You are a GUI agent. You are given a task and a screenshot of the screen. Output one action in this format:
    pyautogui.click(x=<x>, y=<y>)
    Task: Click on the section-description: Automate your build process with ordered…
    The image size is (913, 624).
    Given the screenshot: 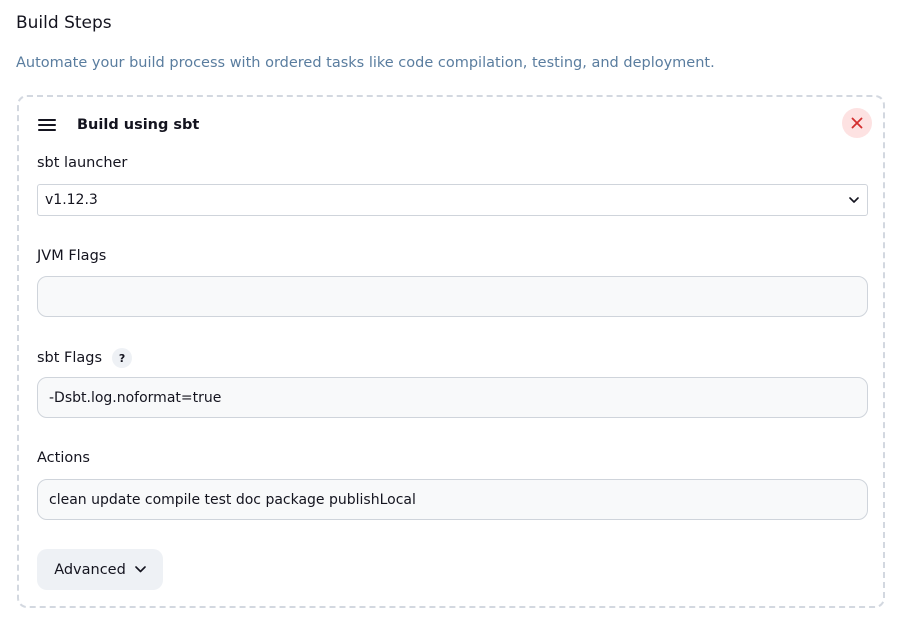 What is the action you would take?
    pyautogui.click(x=365, y=63)
    